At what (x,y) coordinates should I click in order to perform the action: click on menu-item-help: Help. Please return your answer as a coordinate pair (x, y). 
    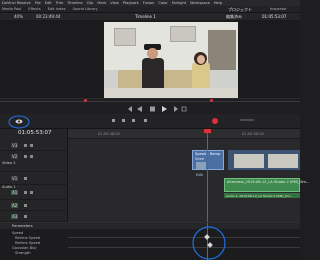
    Looking at the image, I should click on (218, 3).